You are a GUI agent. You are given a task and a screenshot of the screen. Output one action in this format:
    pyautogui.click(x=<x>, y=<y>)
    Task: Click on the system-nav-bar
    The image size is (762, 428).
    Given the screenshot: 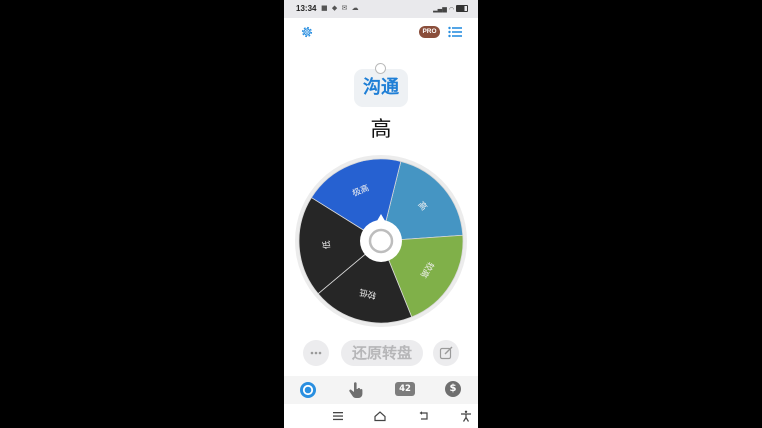 What is the action you would take?
    pyautogui.click(x=381, y=416)
    